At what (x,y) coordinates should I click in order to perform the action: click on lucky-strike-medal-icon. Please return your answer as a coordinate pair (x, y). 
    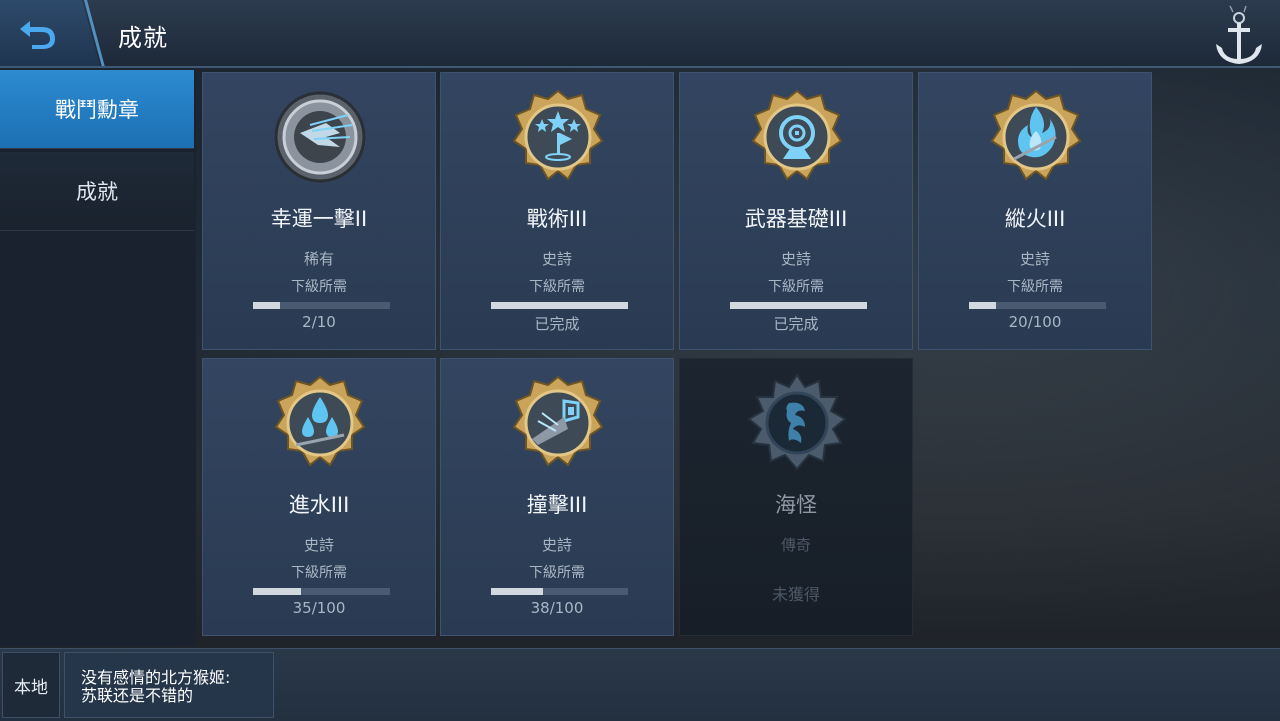
    Looking at the image, I should click on (320, 137).